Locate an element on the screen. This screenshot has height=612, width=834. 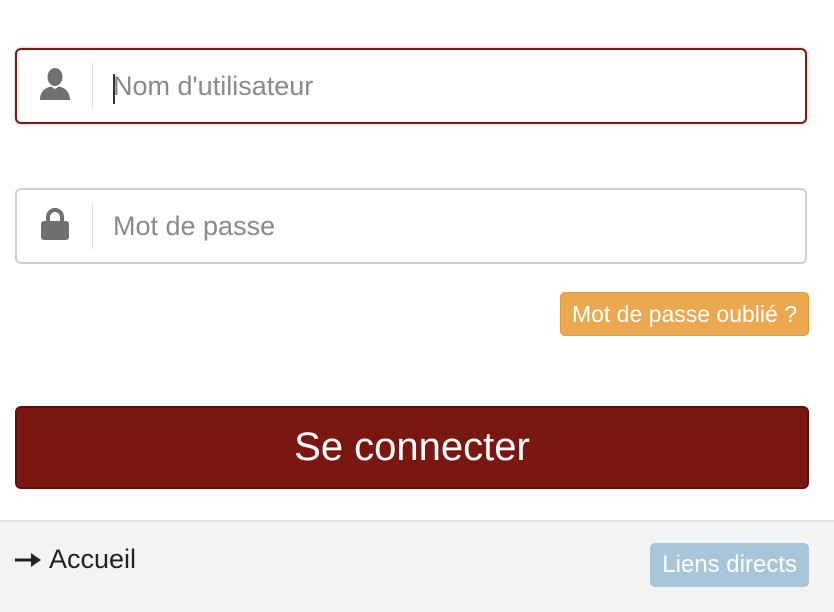
username-field is located at coordinates (411, 86).